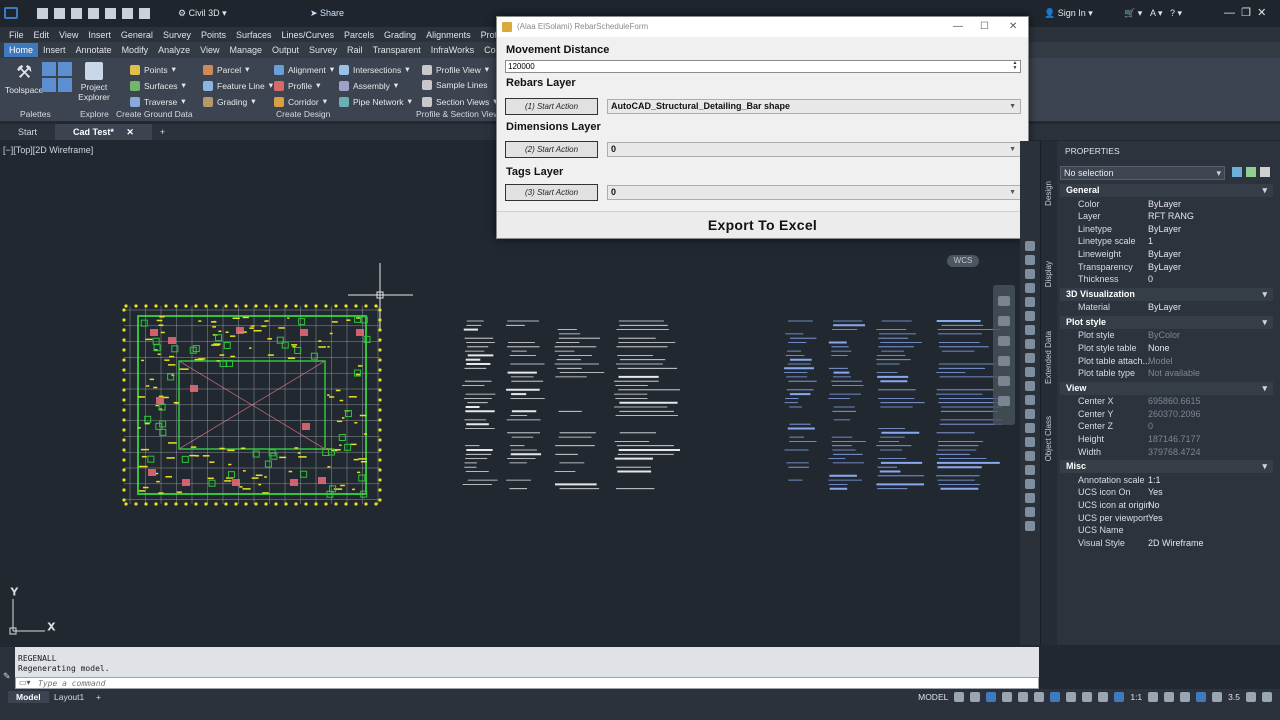  What do you see at coordinates (1048, 274) in the screenshot?
I see `side-tab-display: Display` at bounding box center [1048, 274].